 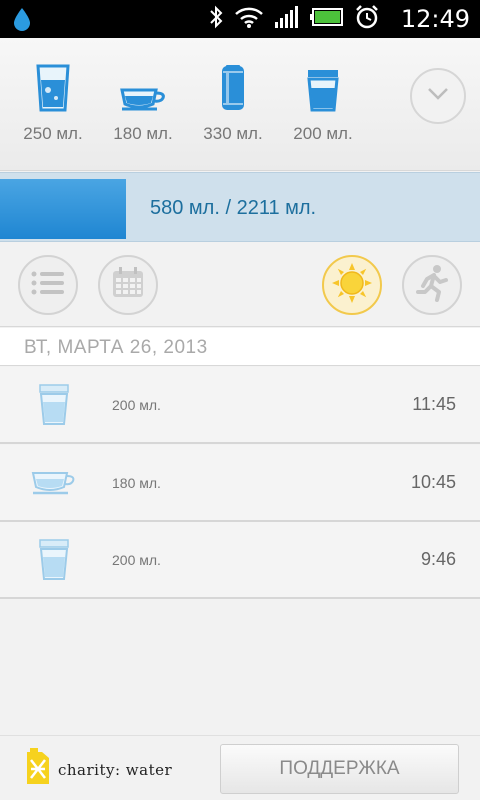 I want to click on drink-option-330: 330 мл., so click(x=233, y=102).